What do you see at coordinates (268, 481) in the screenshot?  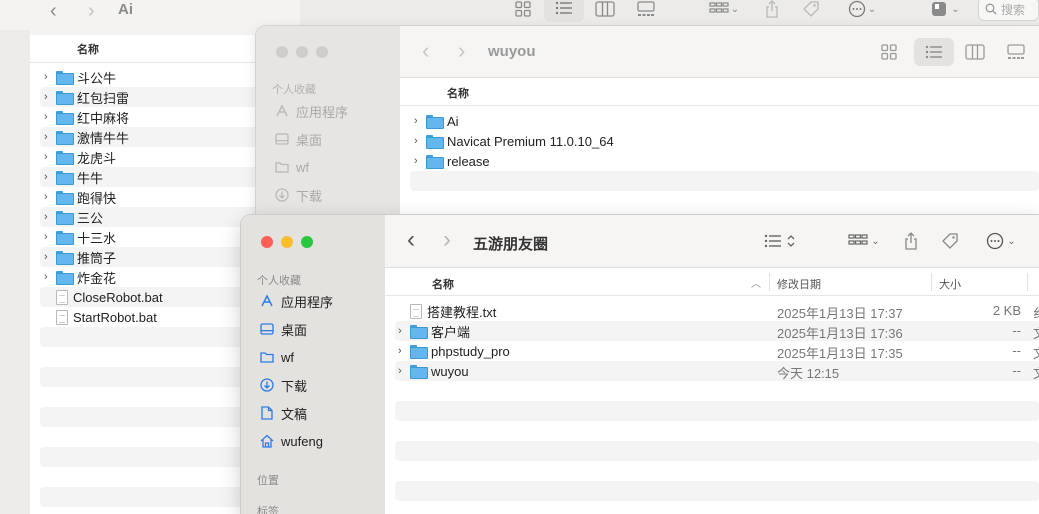 I see `sidebar-section-locations: 位置` at bounding box center [268, 481].